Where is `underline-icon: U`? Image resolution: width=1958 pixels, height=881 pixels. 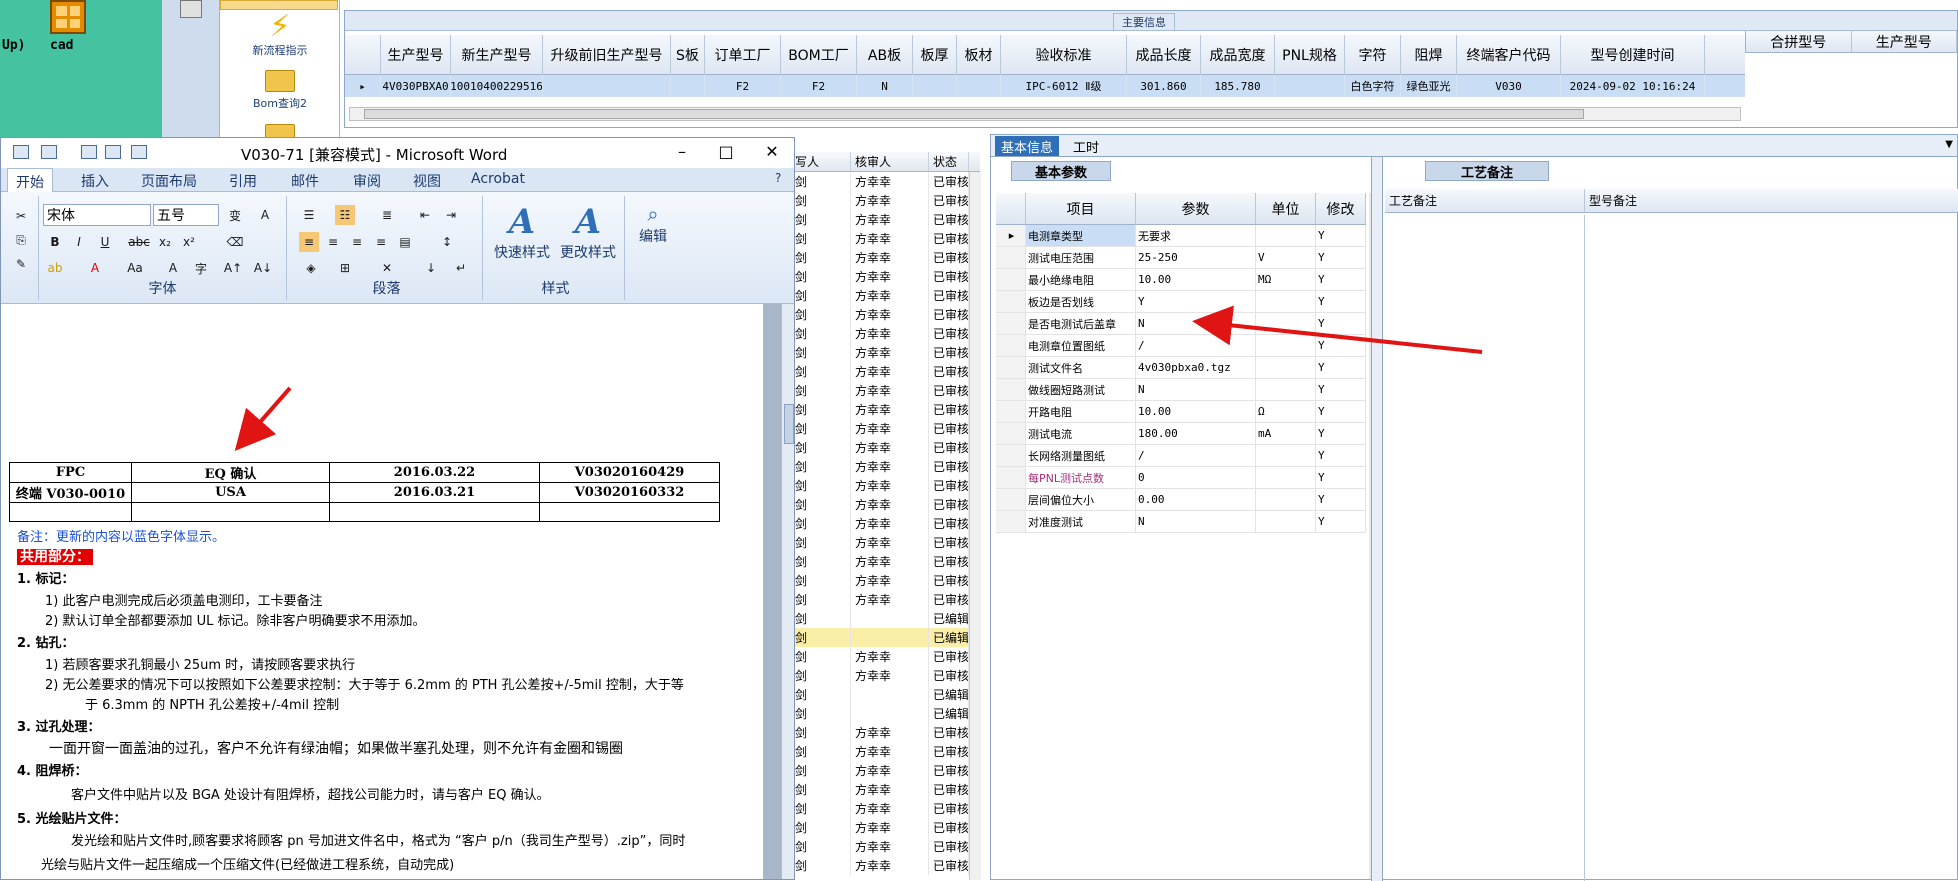 underline-icon: U is located at coordinates (105, 242).